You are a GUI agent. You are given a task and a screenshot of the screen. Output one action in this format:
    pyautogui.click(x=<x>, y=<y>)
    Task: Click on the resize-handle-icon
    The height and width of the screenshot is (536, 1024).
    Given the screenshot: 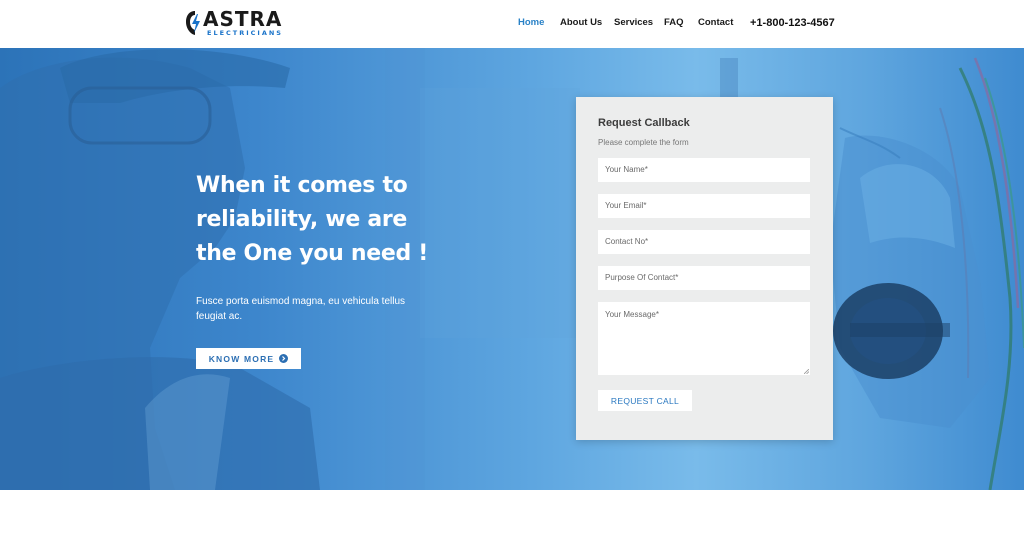 What is the action you would take?
    pyautogui.click(x=806, y=371)
    